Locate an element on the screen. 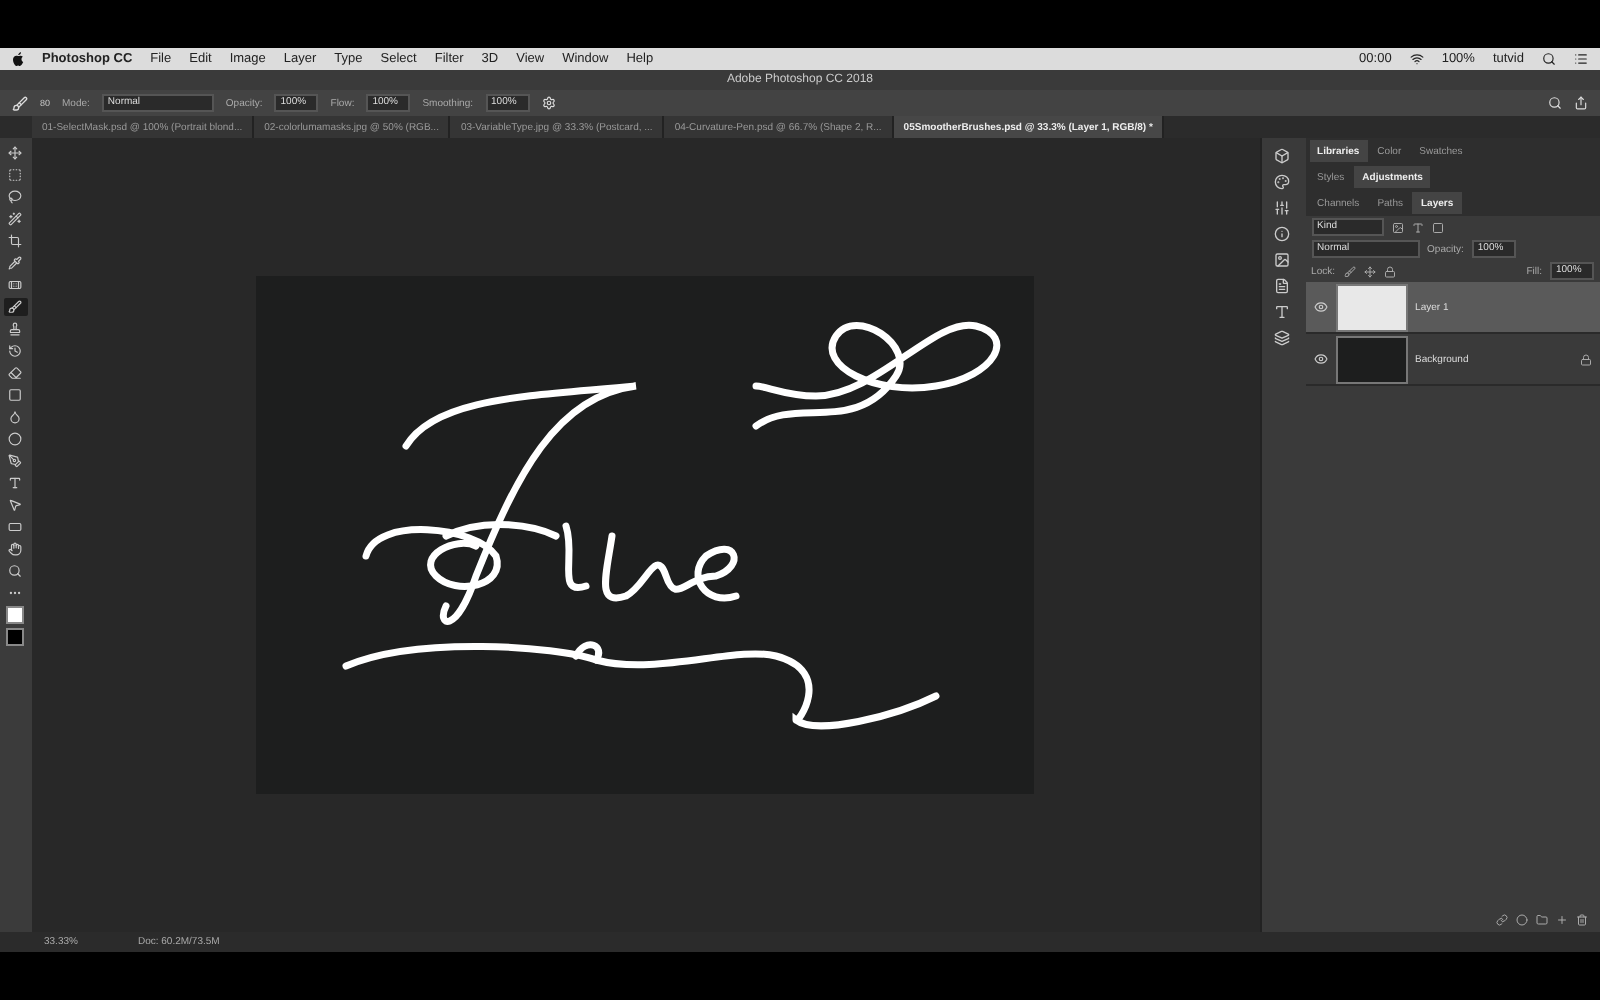  settings-icon is located at coordinates (548, 103).